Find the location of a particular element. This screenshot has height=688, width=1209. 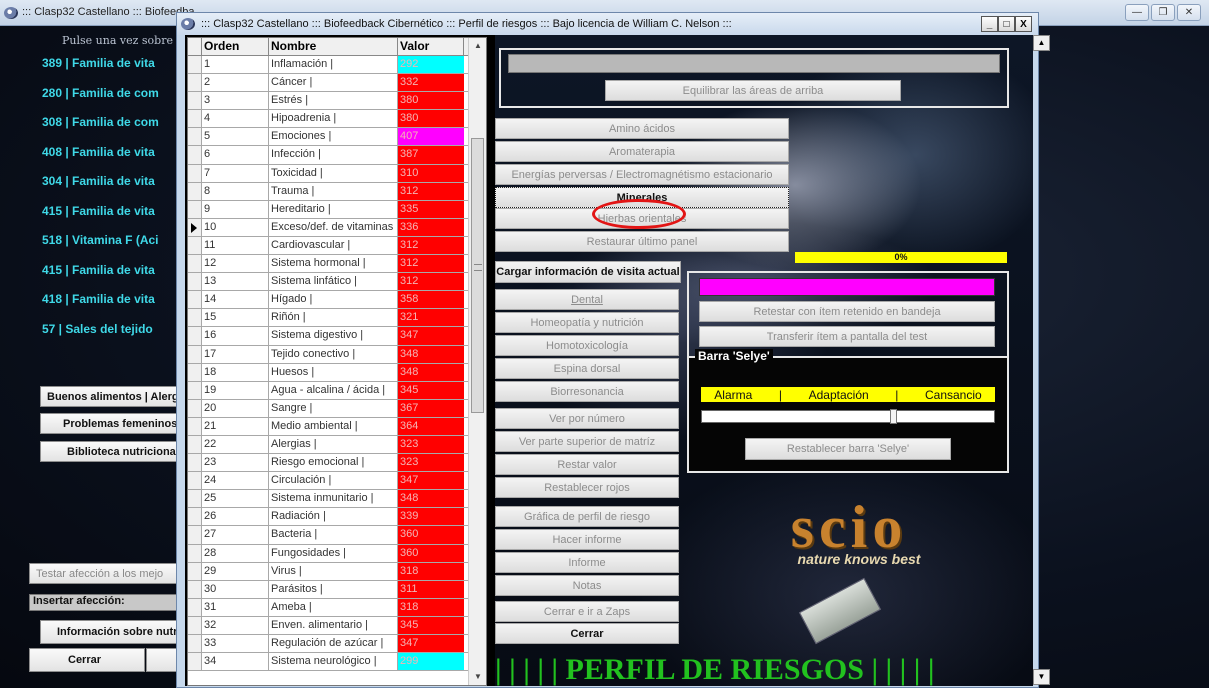

cell-nombre: Medio ambiental | is located at coordinates (333, 426).